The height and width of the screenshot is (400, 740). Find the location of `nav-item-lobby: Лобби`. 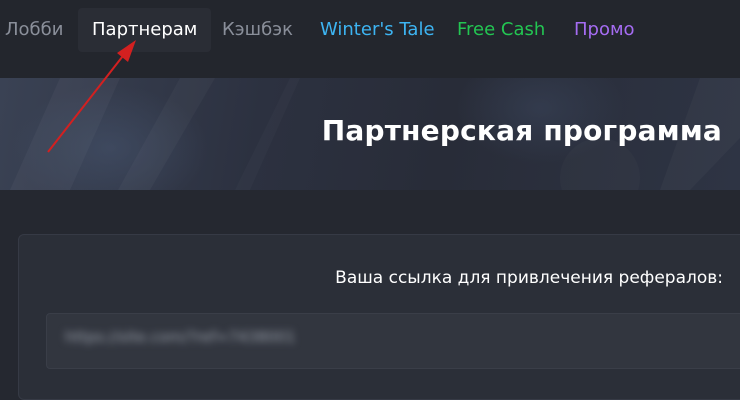

nav-item-lobby: Лобби is located at coordinates (34, 30).